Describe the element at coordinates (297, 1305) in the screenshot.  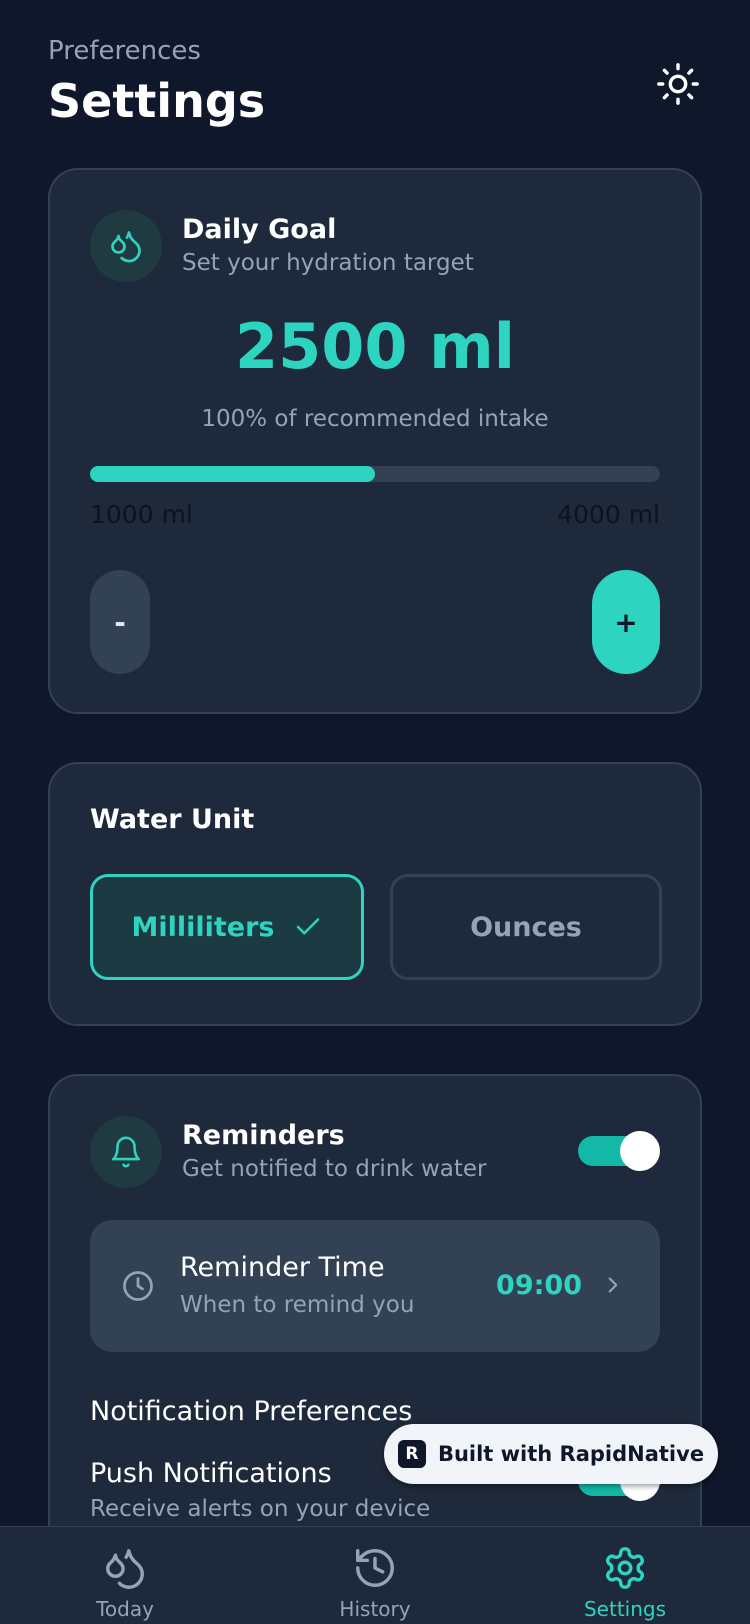
I see `reminder-time-subtitle: When to remind you` at that location.